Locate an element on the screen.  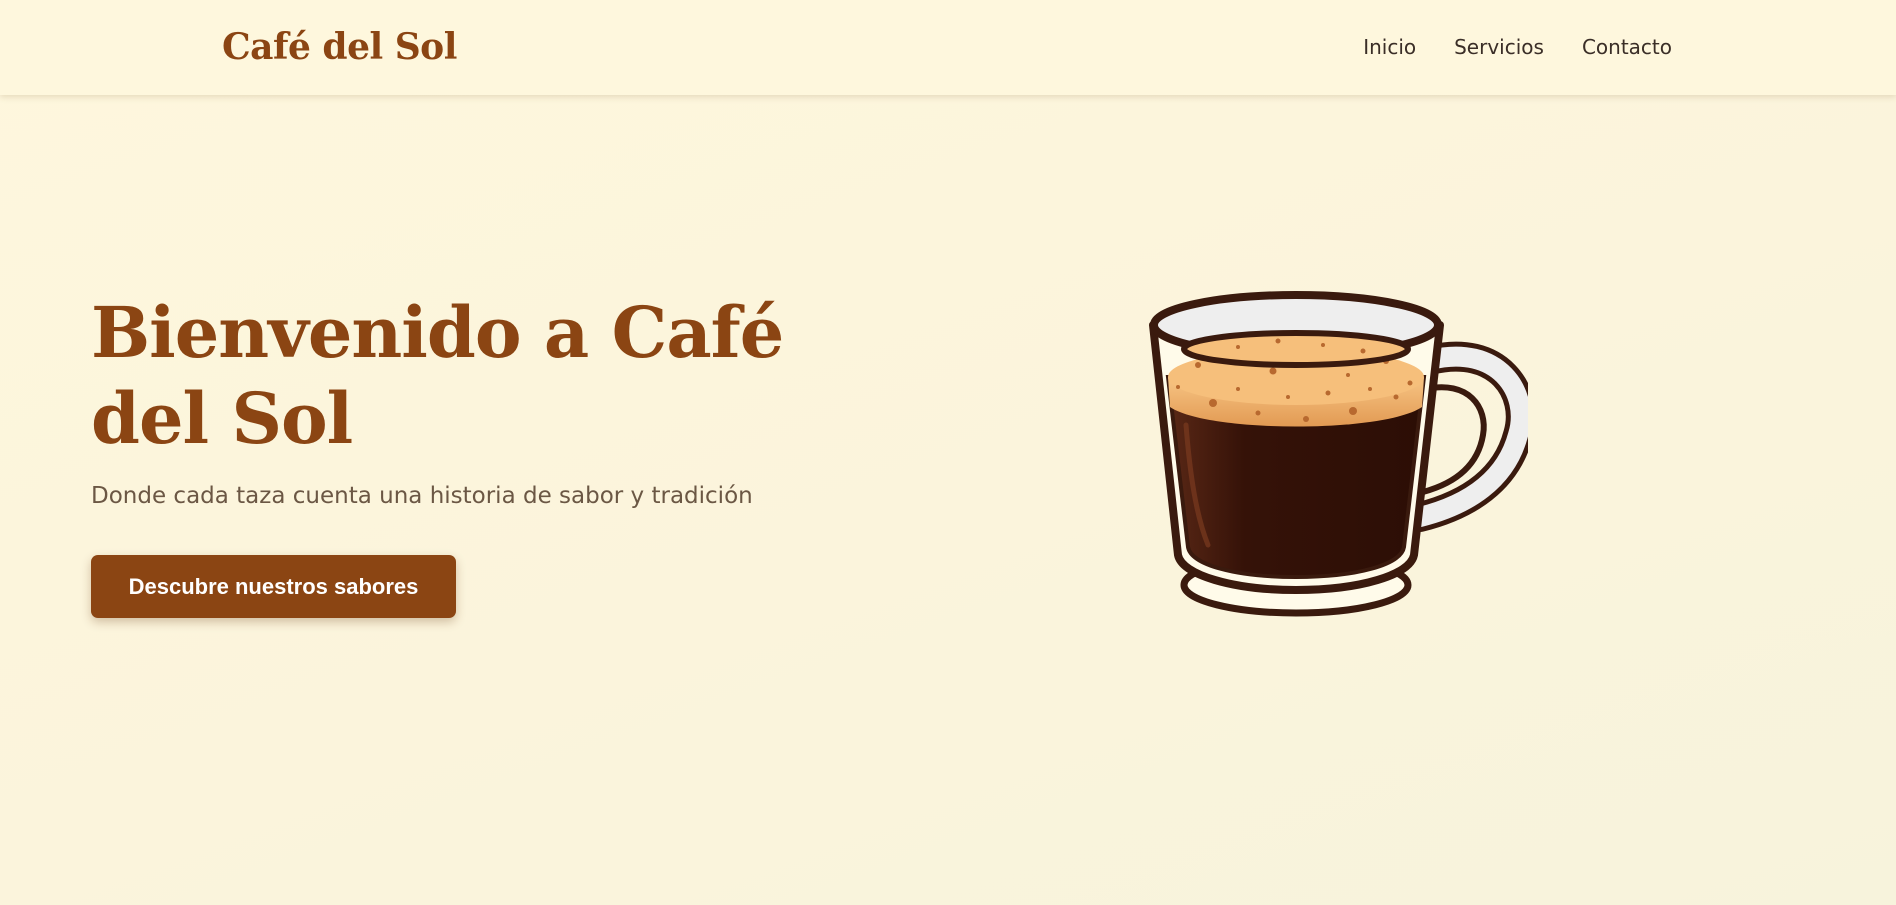
discover-flavors-button: Descubre nuestros sabores is located at coordinates (273, 586).